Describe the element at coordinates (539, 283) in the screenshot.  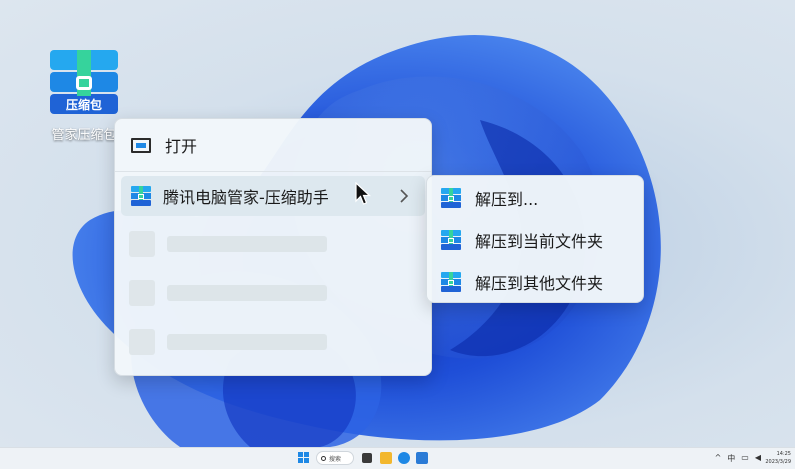
I see `submenu-item-label: 解压到其他文件夹` at that location.